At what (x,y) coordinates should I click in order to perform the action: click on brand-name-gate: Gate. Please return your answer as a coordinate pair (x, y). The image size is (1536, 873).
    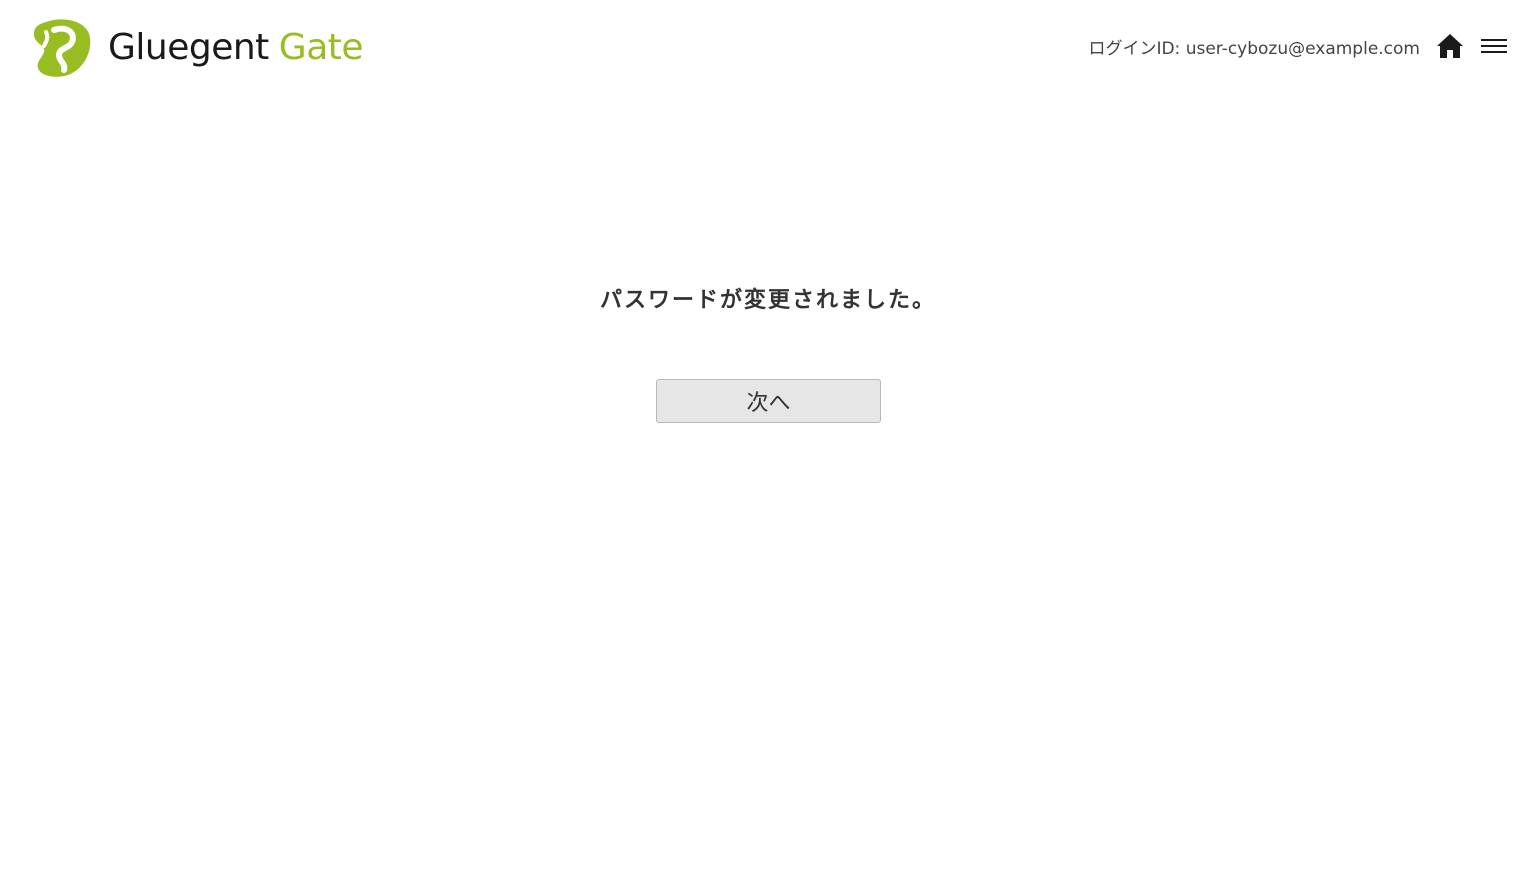
    Looking at the image, I should click on (321, 47).